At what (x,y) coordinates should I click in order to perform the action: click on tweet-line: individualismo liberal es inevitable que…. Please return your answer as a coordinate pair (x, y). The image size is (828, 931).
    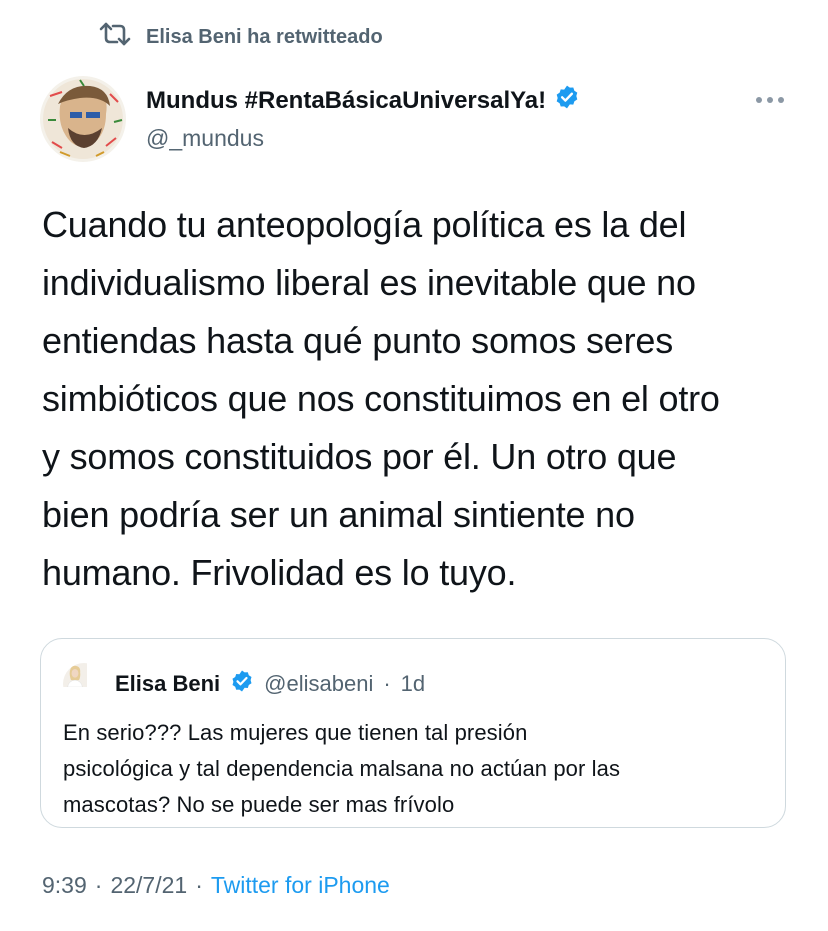
    Looking at the image, I should click on (369, 282).